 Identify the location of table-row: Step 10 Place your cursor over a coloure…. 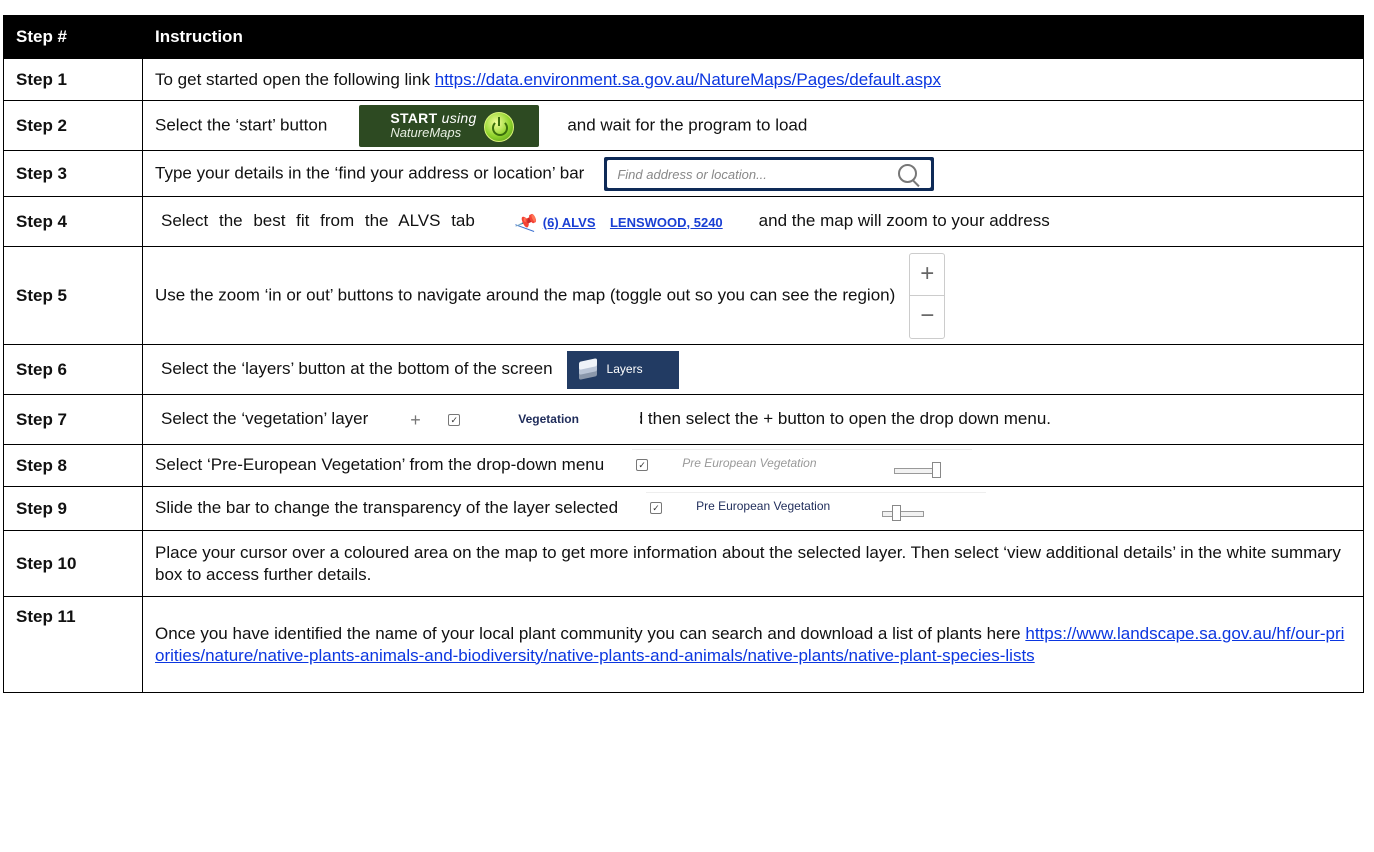
(683, 563).